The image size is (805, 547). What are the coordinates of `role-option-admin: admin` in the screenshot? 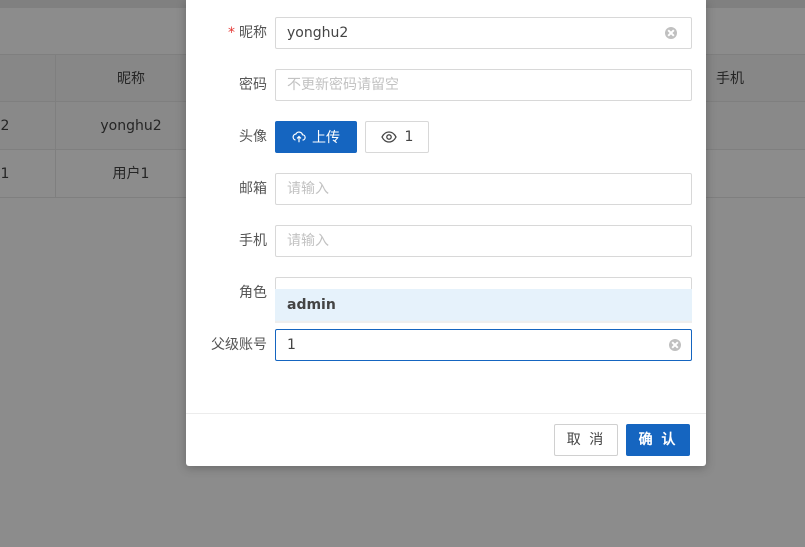 It's located at (483, 305).